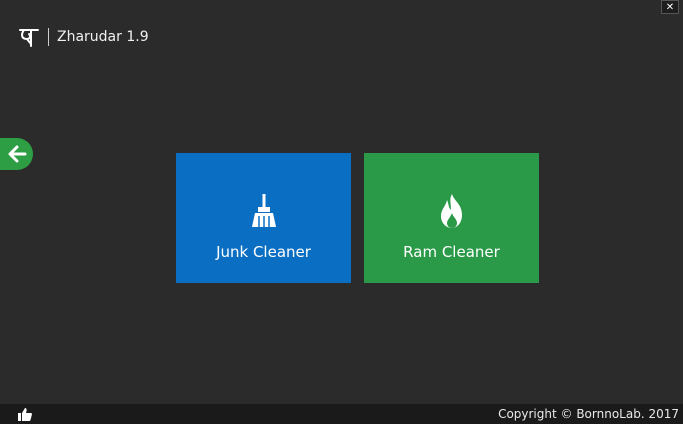 This screenshot has height=424, width=683. I want to click on fire-icon, so click(451, 211).